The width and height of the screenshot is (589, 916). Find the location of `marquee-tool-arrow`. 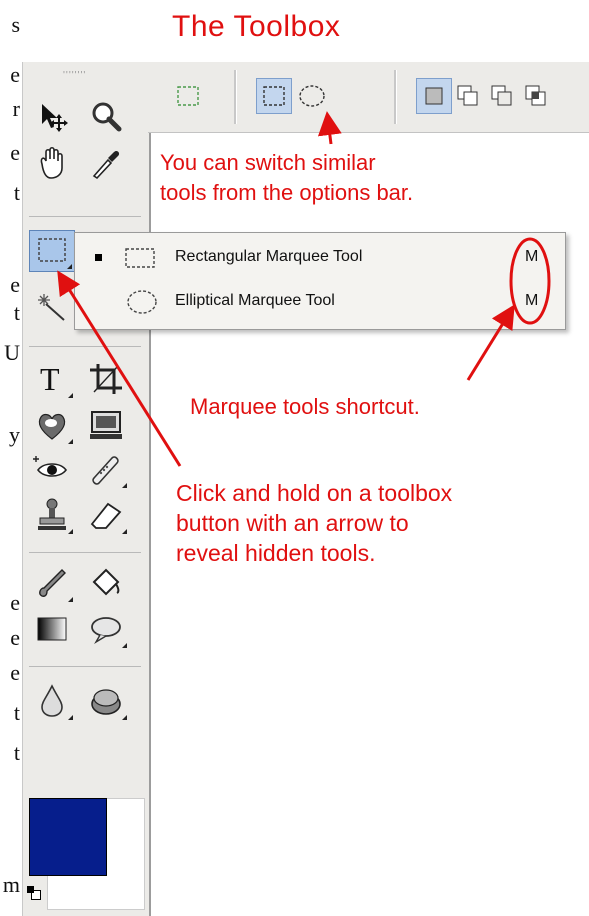

marquee-tool-arrow is located at coordinates (119, 368).